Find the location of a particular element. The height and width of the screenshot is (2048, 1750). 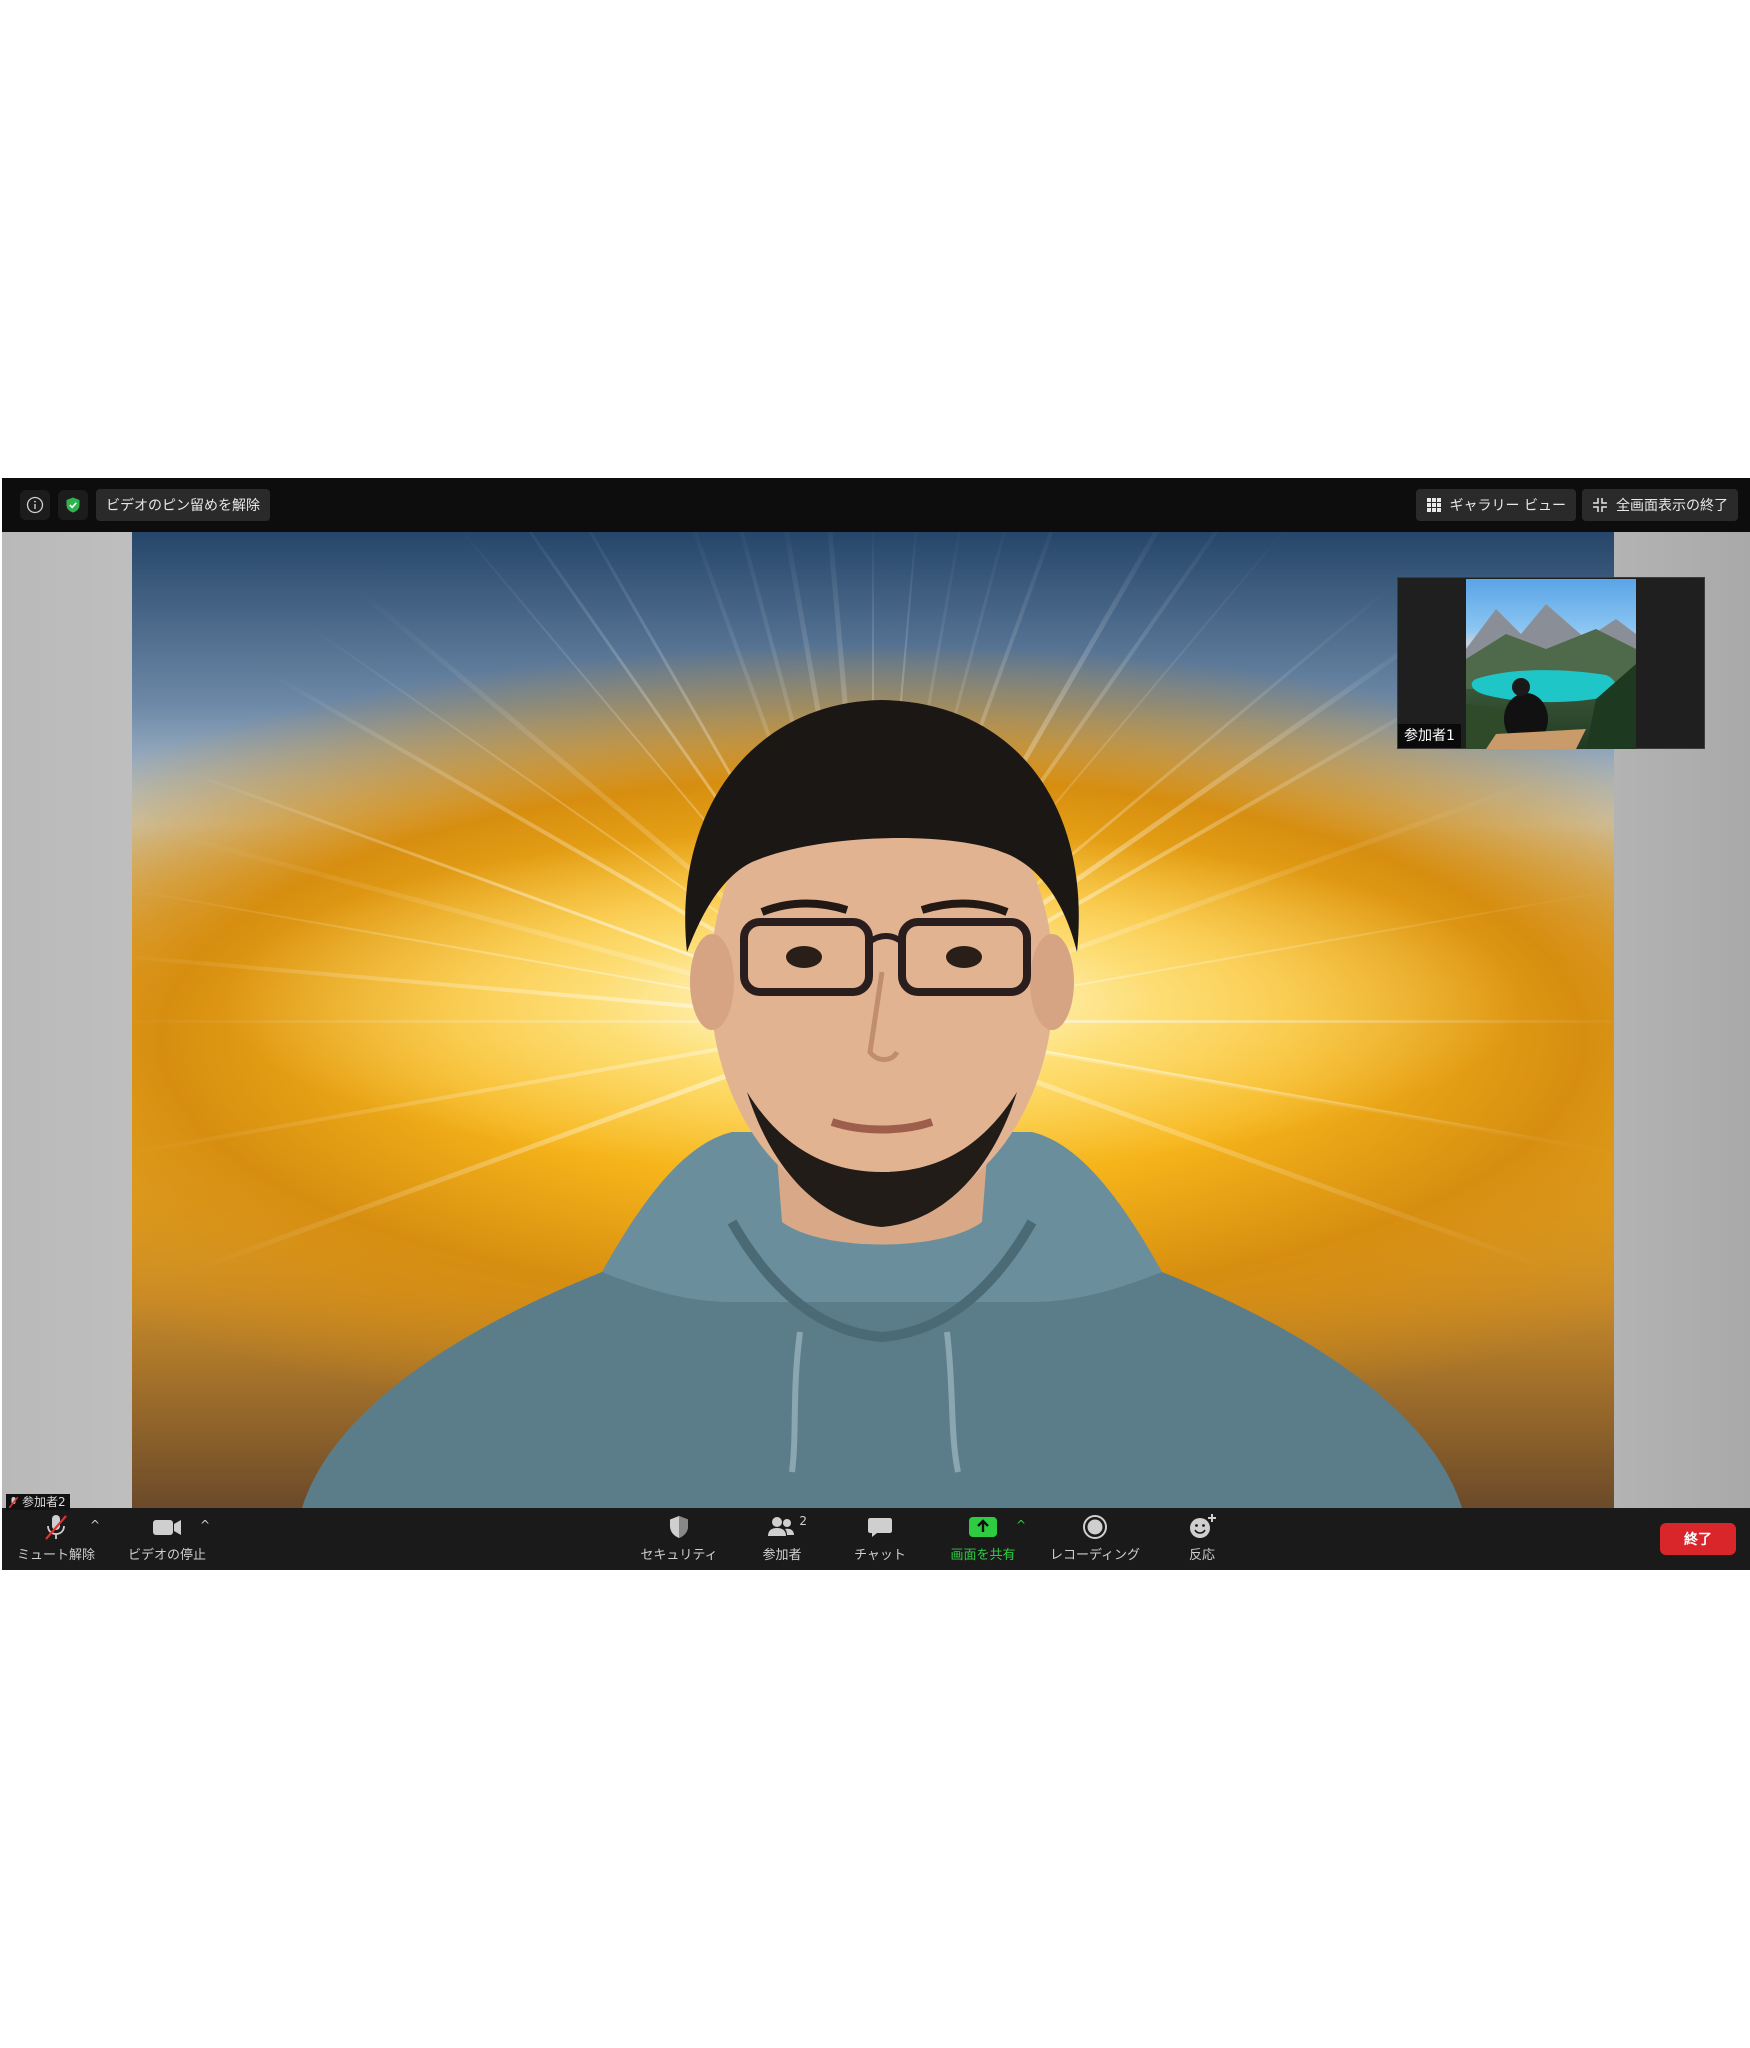

muted-mic-indicator-icon is located at coordinates (13, 1502).